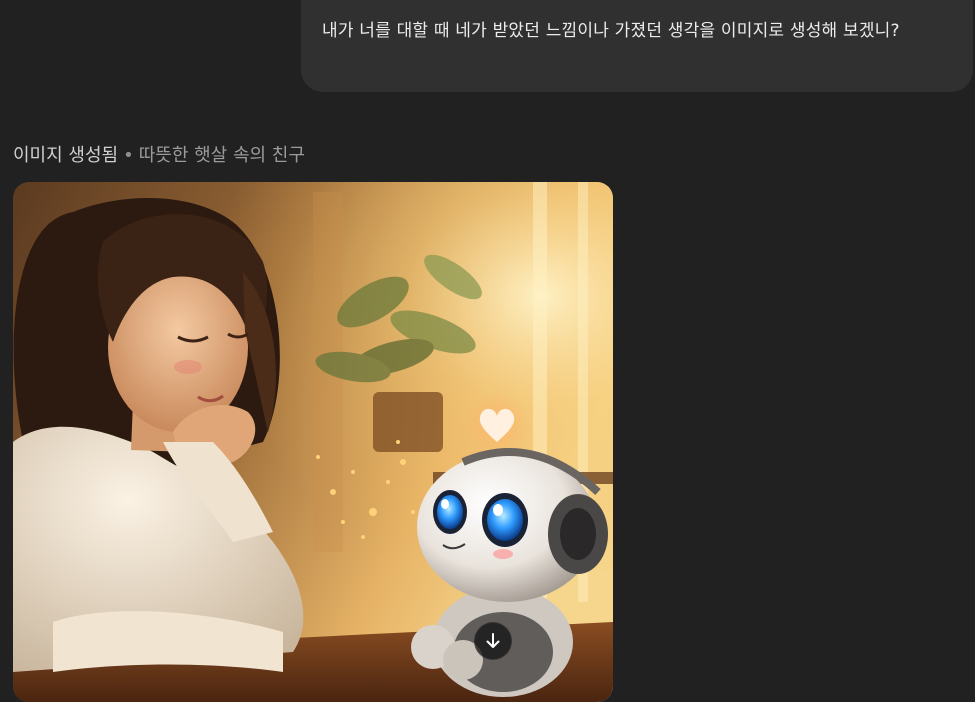 The width and height of the screenshot is (975, 702). I want to click on image-generation-header: 이미지 생성됨 • 따뜻한 햇살 속의 친구, so click(159, 156).